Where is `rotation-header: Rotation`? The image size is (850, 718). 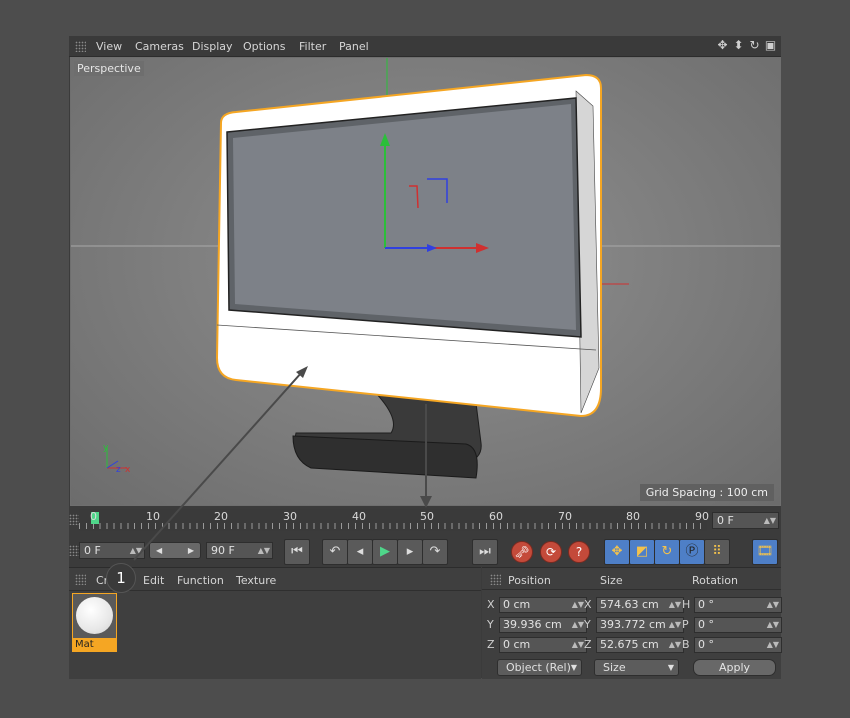 rotation-header: Rotation is located at coordinates (715, 580).